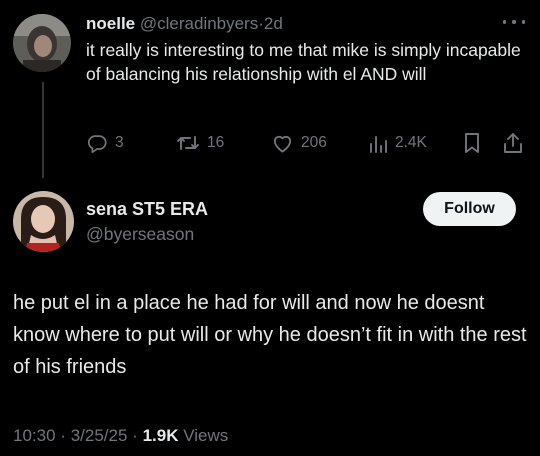 This screenshot has width=540, height=456. Describe the element at coordinates (216, 142) in the screenshot. I see `retweet-count: 16` at that location.